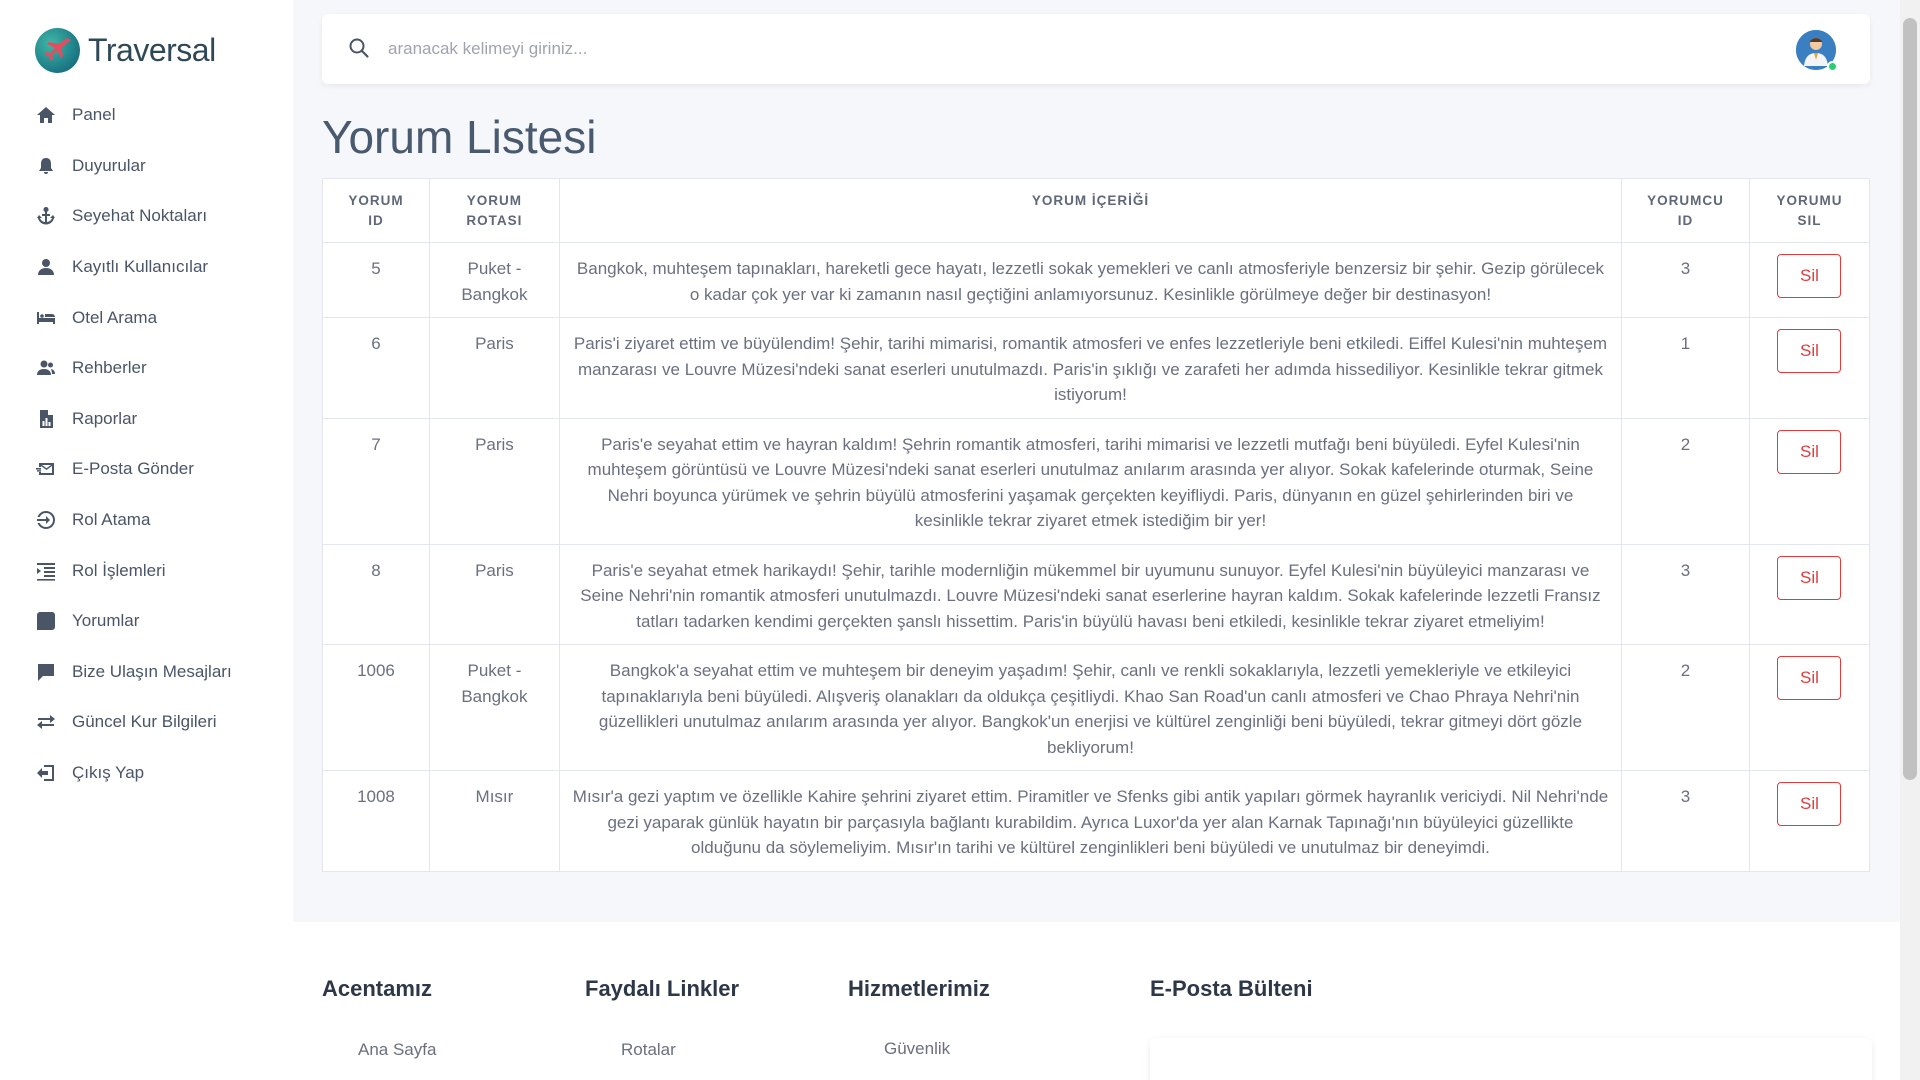 Image resolution: width=1920 pixels, height=1080 pixels. I want to click on sidebar-item-e-posta-gonder: E-Posta Gönder, so click(160, 469).